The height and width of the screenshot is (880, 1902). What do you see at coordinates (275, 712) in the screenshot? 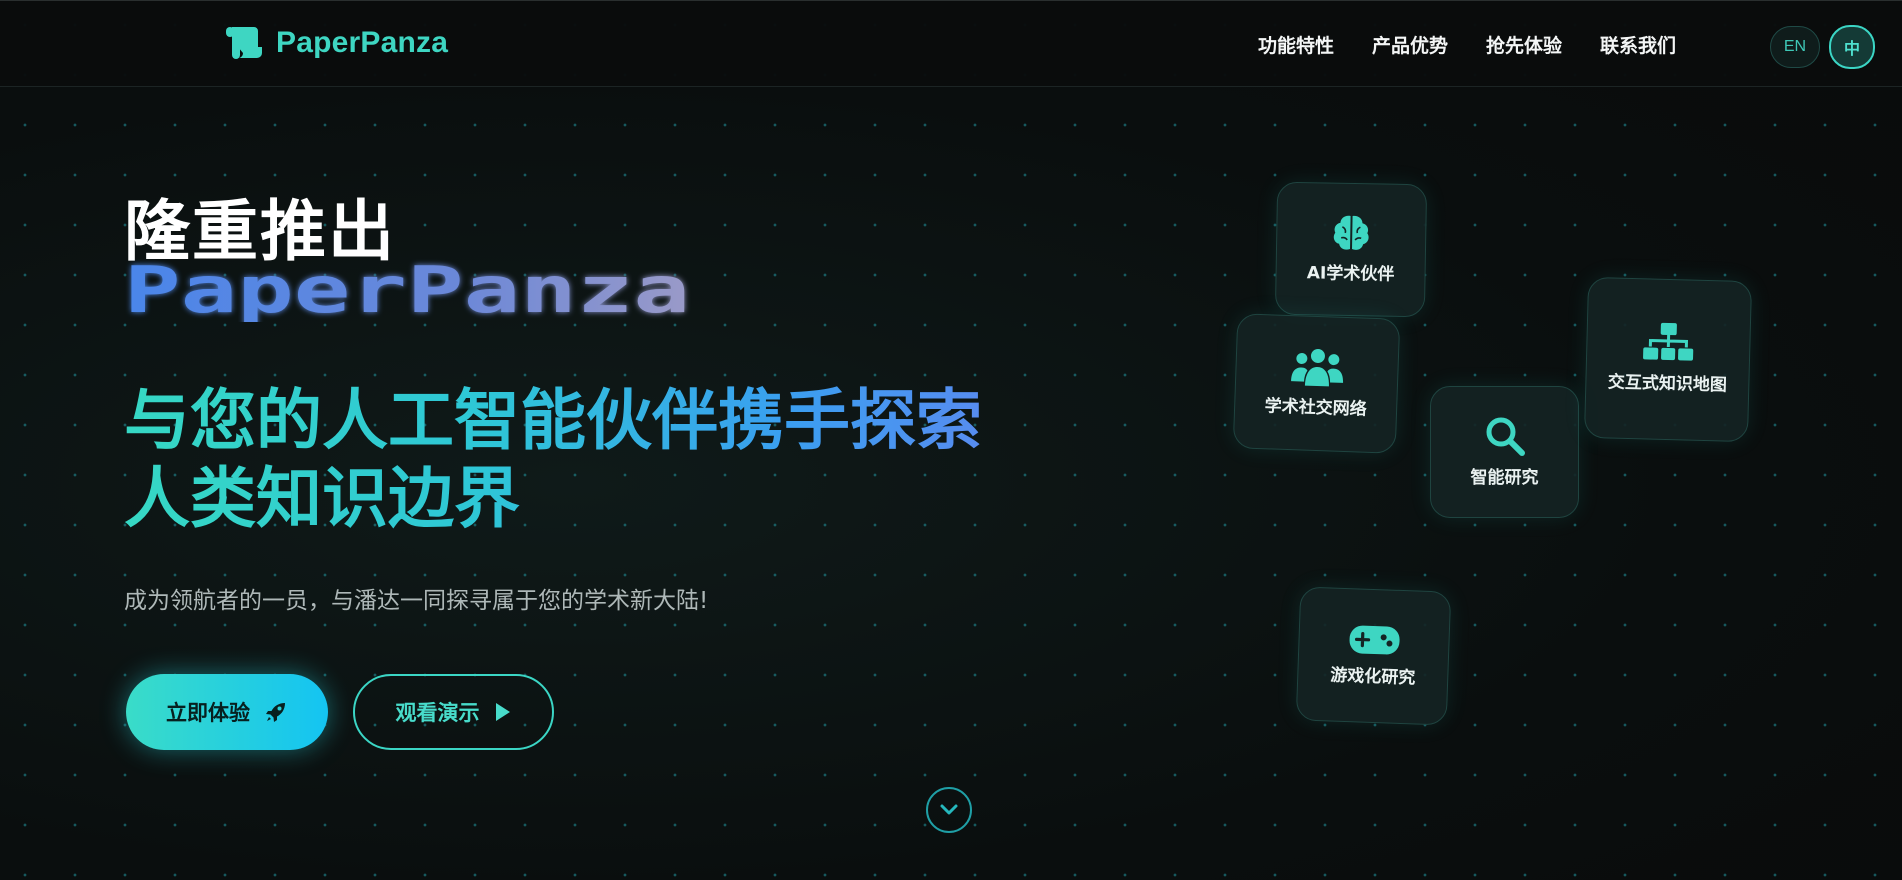
I see `rocket-icon` at bounding box center [275, 712].